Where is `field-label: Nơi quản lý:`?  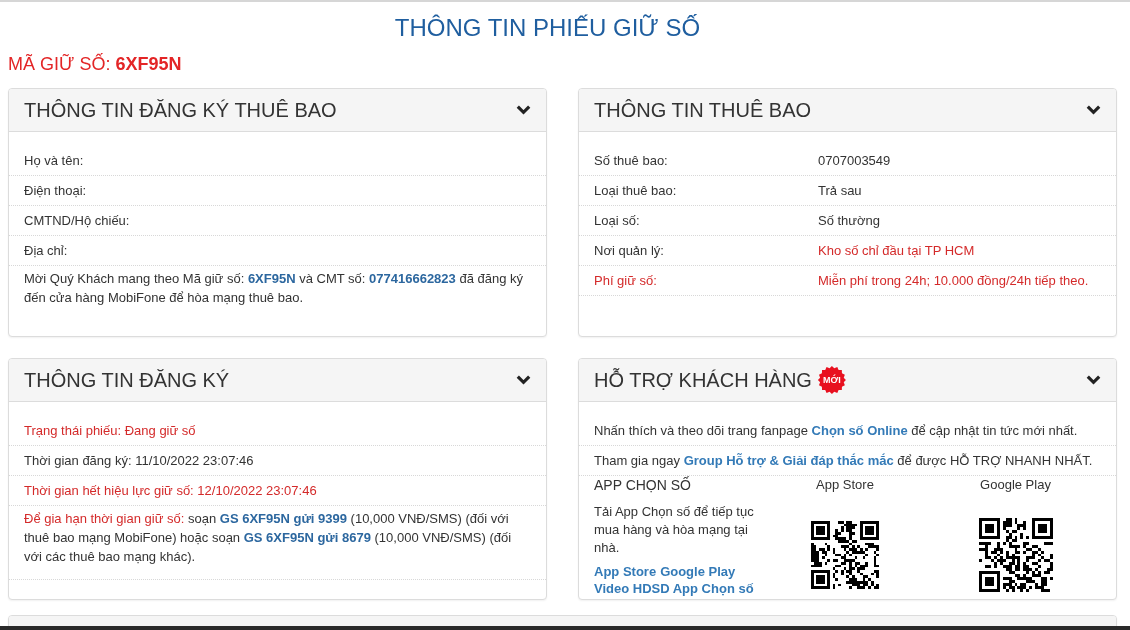 field-label: Nơi quản lý: is located at coordinates (629, 250).